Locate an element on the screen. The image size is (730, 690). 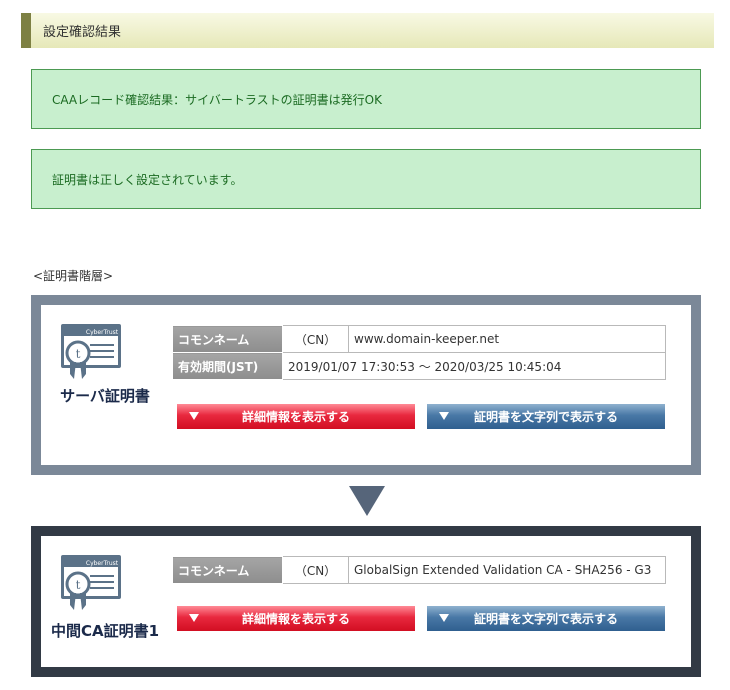
section-title-text: 設定確認結果 is located at coordinates (82, 32).